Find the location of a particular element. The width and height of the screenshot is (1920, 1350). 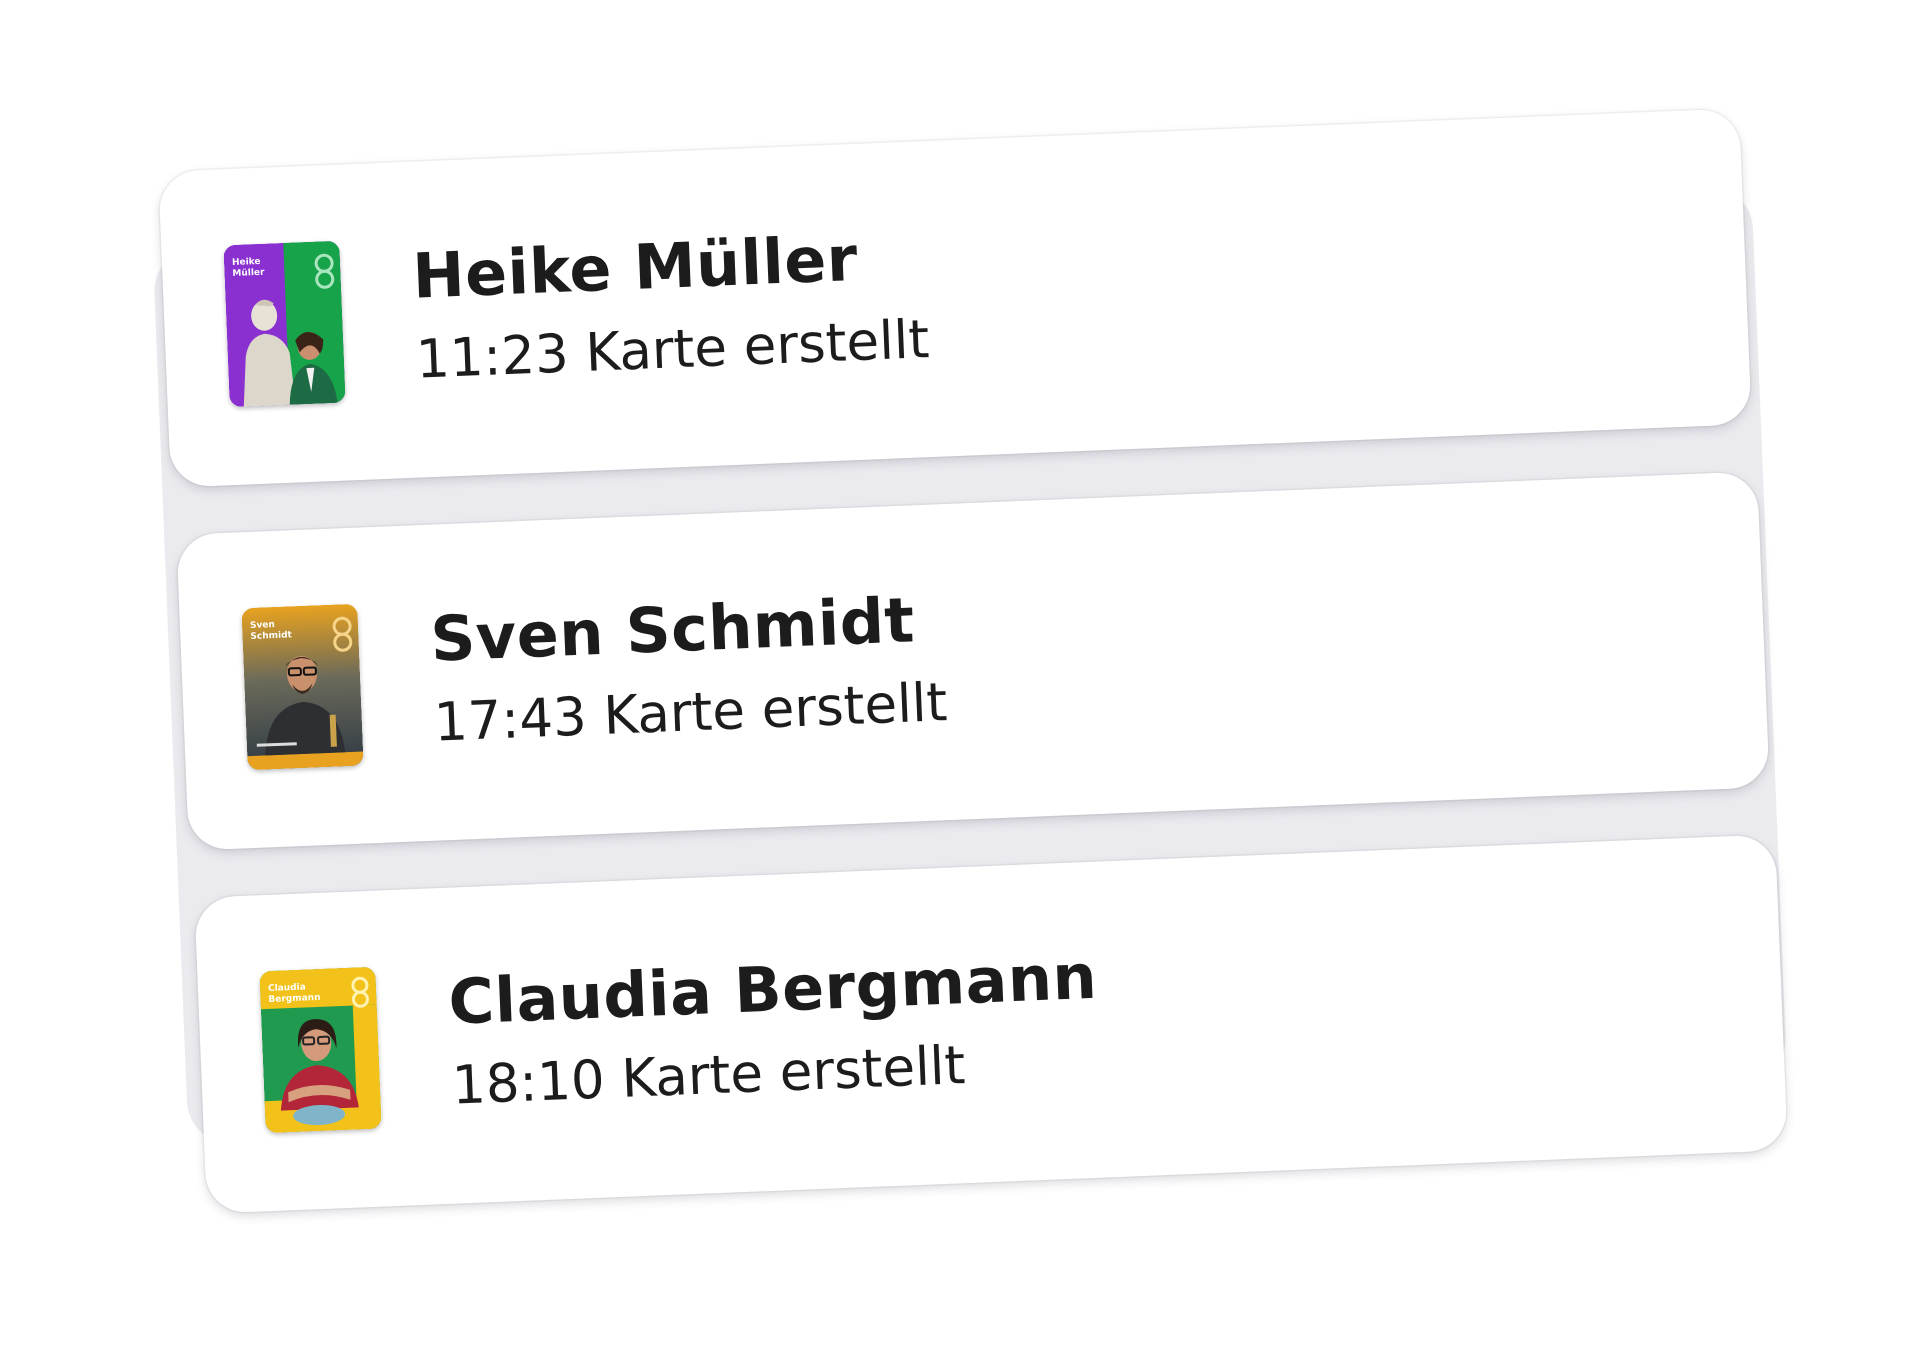

card-name: Heike Müller is located at coordinates (635, 267).